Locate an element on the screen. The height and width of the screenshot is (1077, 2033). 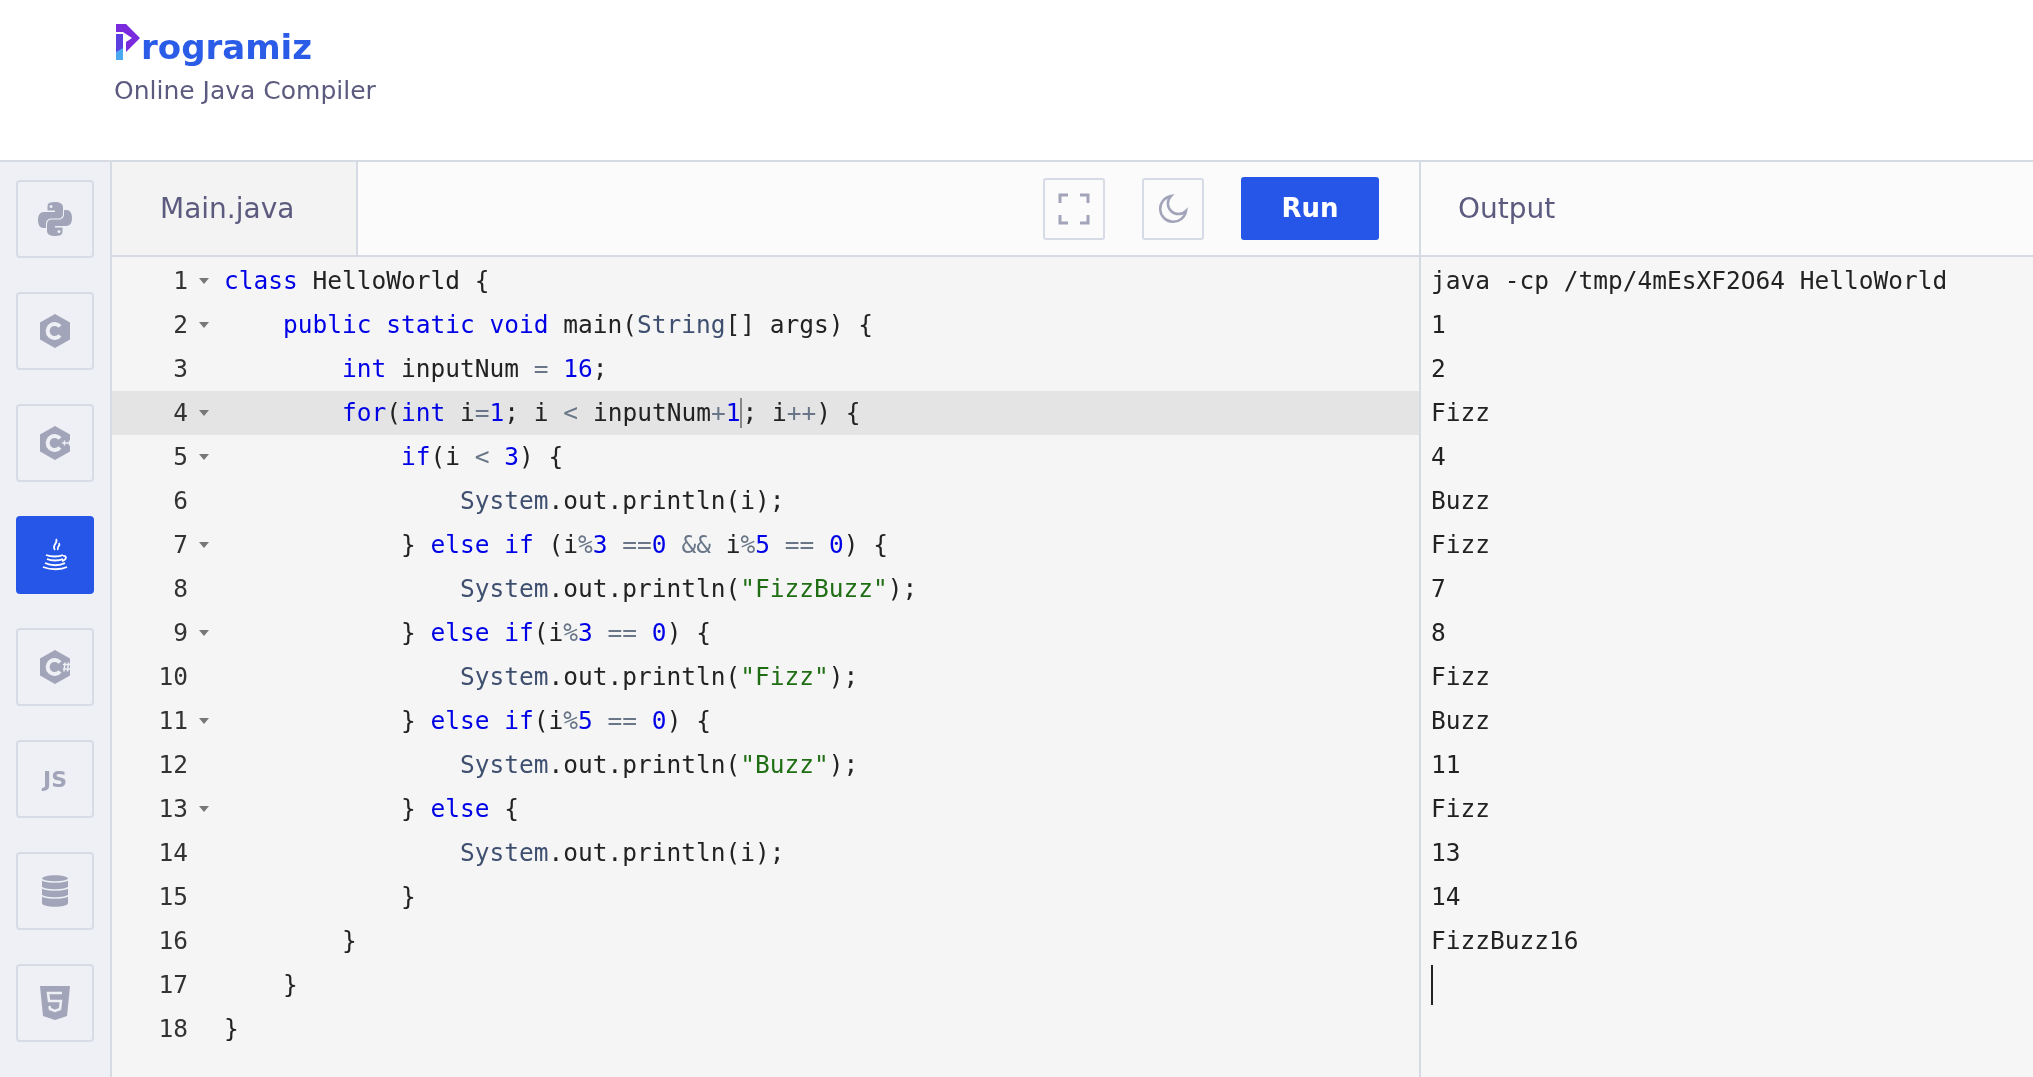
code-line: } else if(i%3 == 0) { is located at coordinates (555, 632).